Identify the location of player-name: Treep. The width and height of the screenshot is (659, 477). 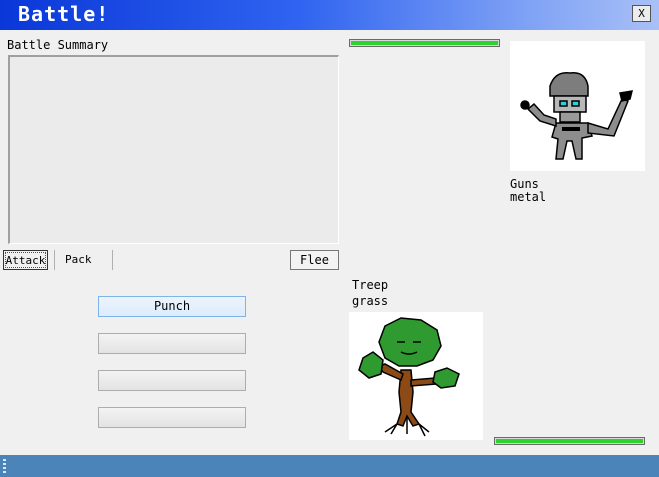
(370, 285).